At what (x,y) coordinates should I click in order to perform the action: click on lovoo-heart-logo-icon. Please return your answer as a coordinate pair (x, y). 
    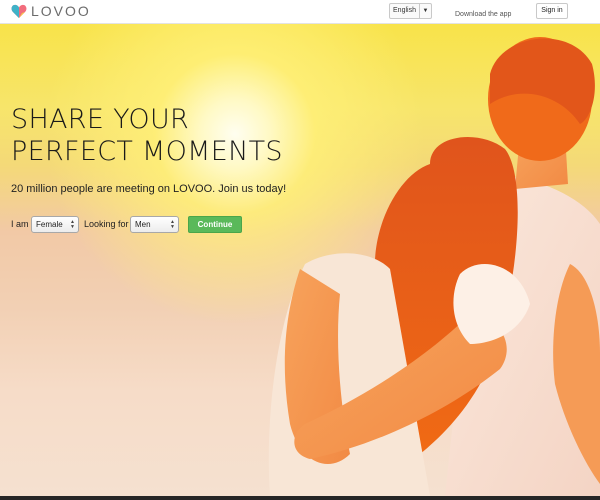
    Looking at the image, I should click on (19, 11).